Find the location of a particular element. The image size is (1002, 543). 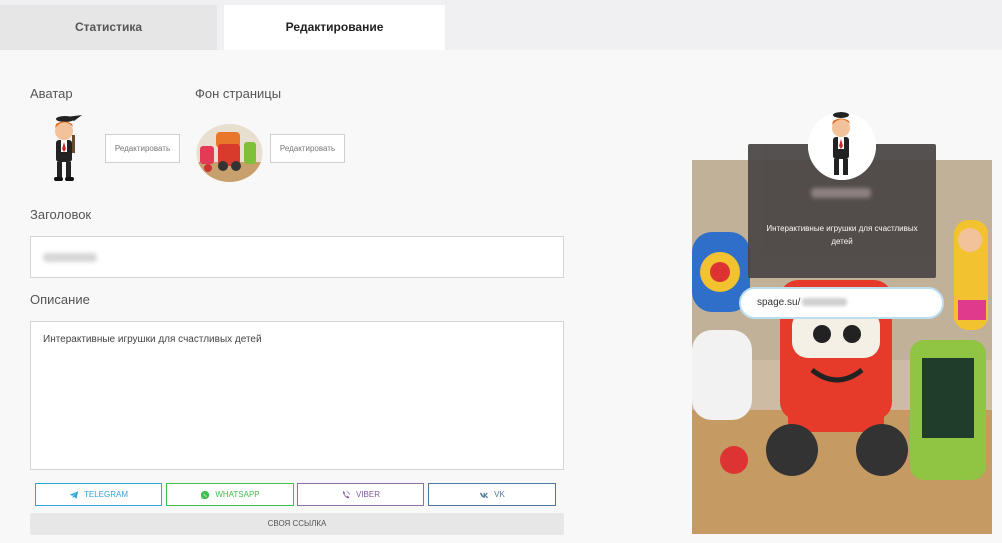

redacted-title is located at coordinates (70, 257).